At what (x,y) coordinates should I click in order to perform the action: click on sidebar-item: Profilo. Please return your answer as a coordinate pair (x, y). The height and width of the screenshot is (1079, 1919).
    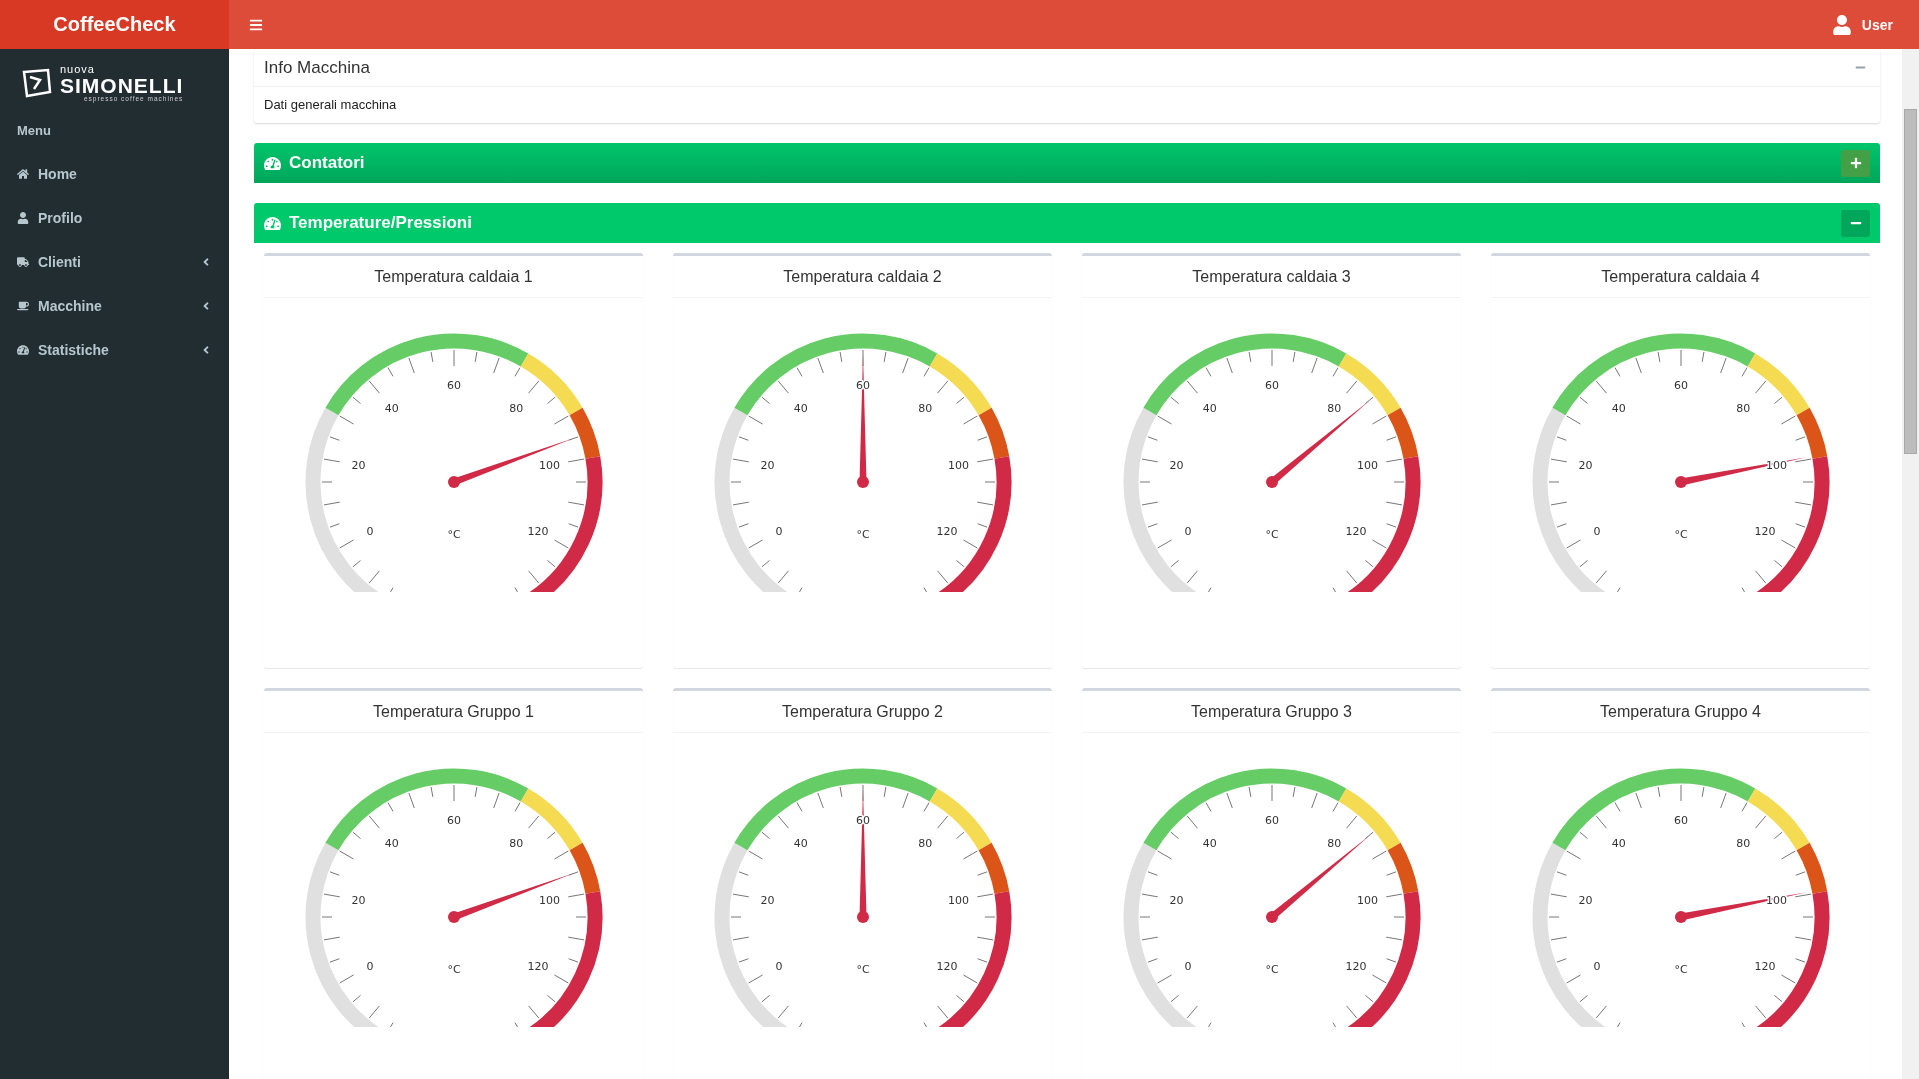
    Looking at the image, I should click on (114, 218).